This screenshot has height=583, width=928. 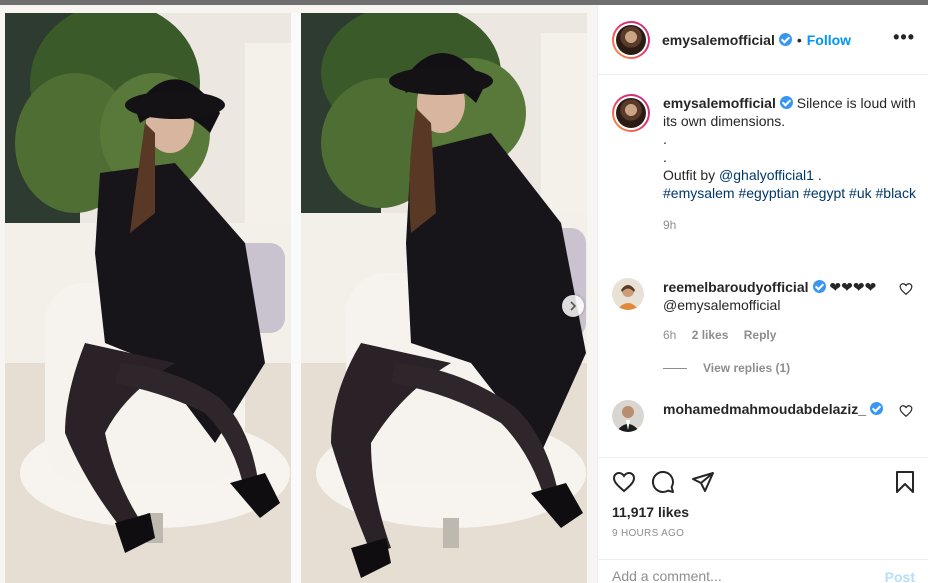 I want to click on follow-button: Follow, so click(x=829, y=40).